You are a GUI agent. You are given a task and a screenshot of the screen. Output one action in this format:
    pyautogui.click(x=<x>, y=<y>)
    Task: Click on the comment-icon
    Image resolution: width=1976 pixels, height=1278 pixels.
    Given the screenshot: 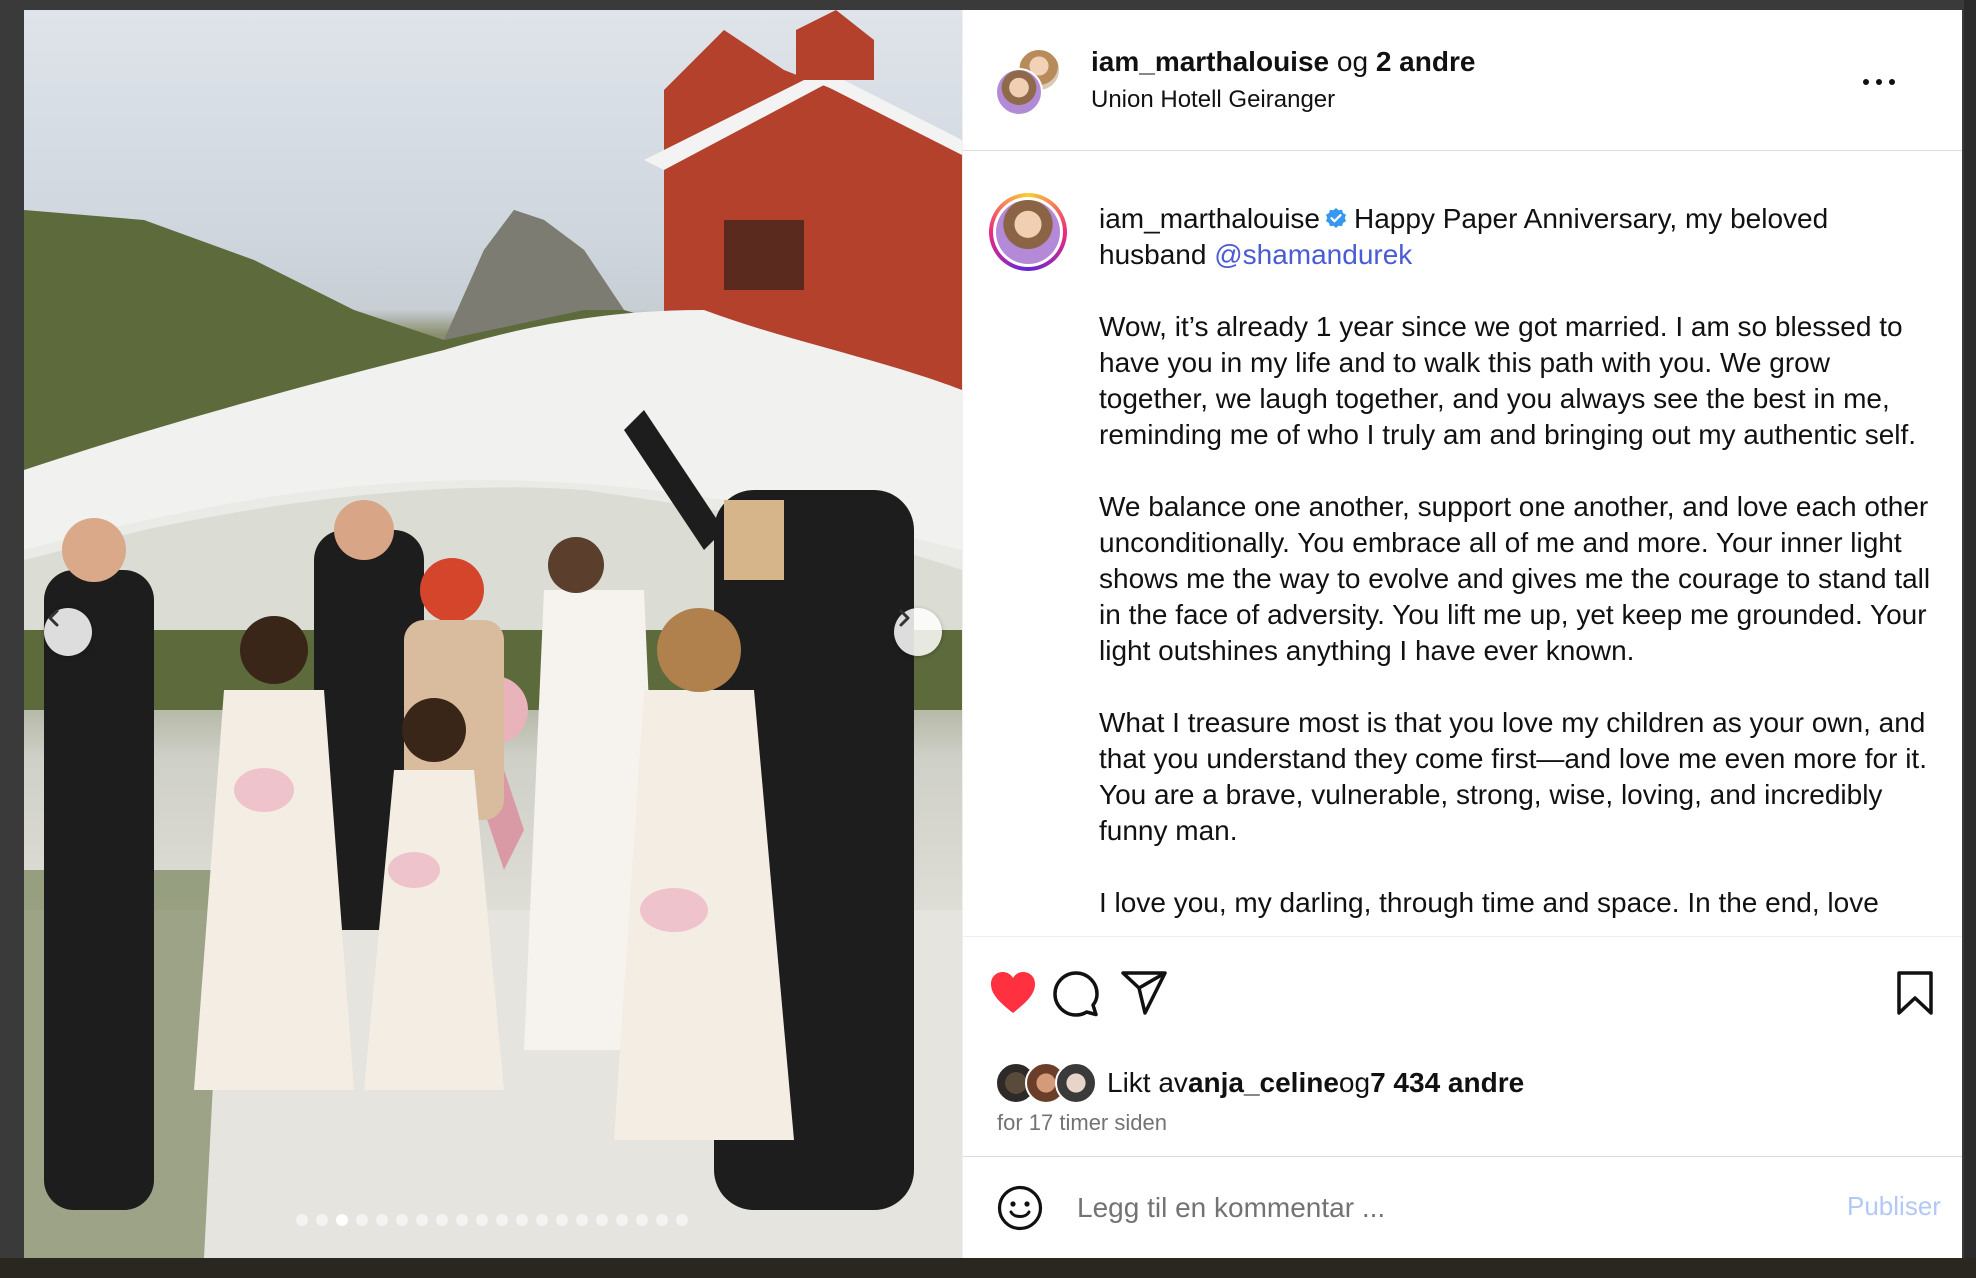 What is the action you would take?
    pyautogui.click(x=1076, y=994)
    